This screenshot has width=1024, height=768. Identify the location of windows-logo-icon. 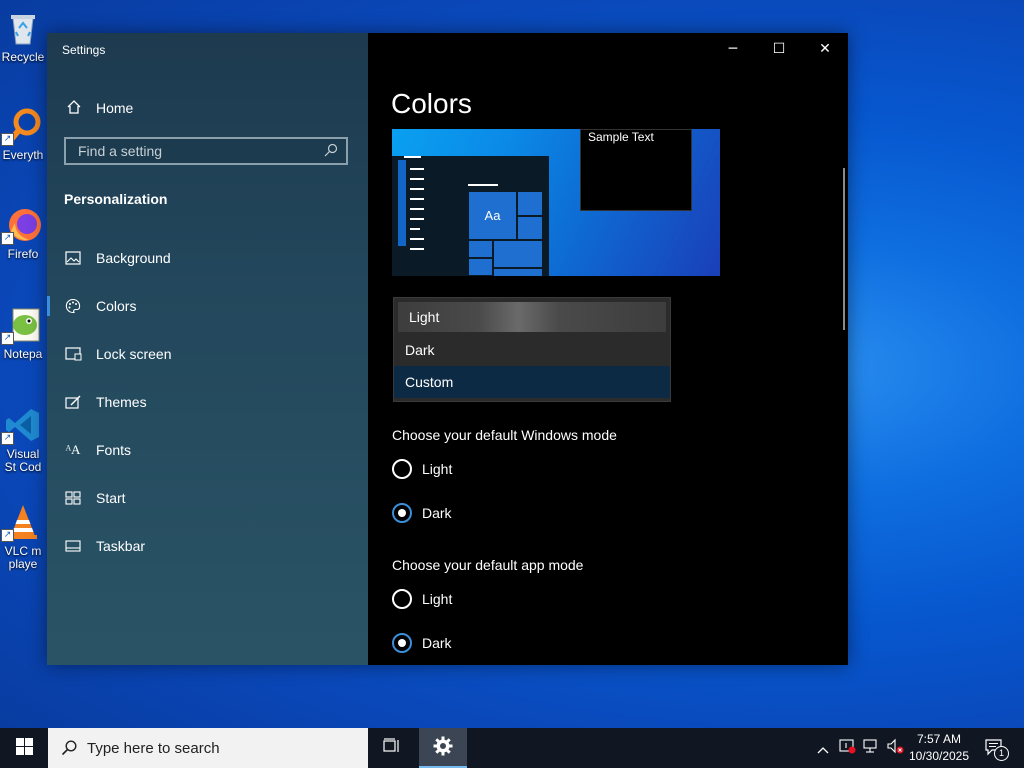
(24, 748).